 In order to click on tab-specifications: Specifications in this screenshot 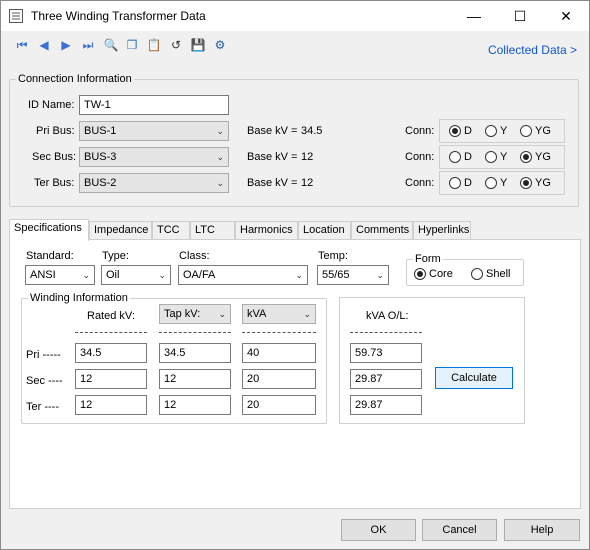, I will do `click(49, 230)`.